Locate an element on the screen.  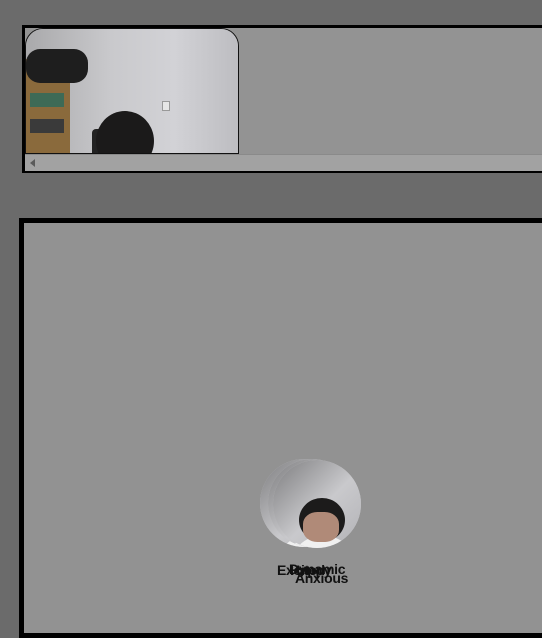
video-outlet is located at coordinates (166, 106).